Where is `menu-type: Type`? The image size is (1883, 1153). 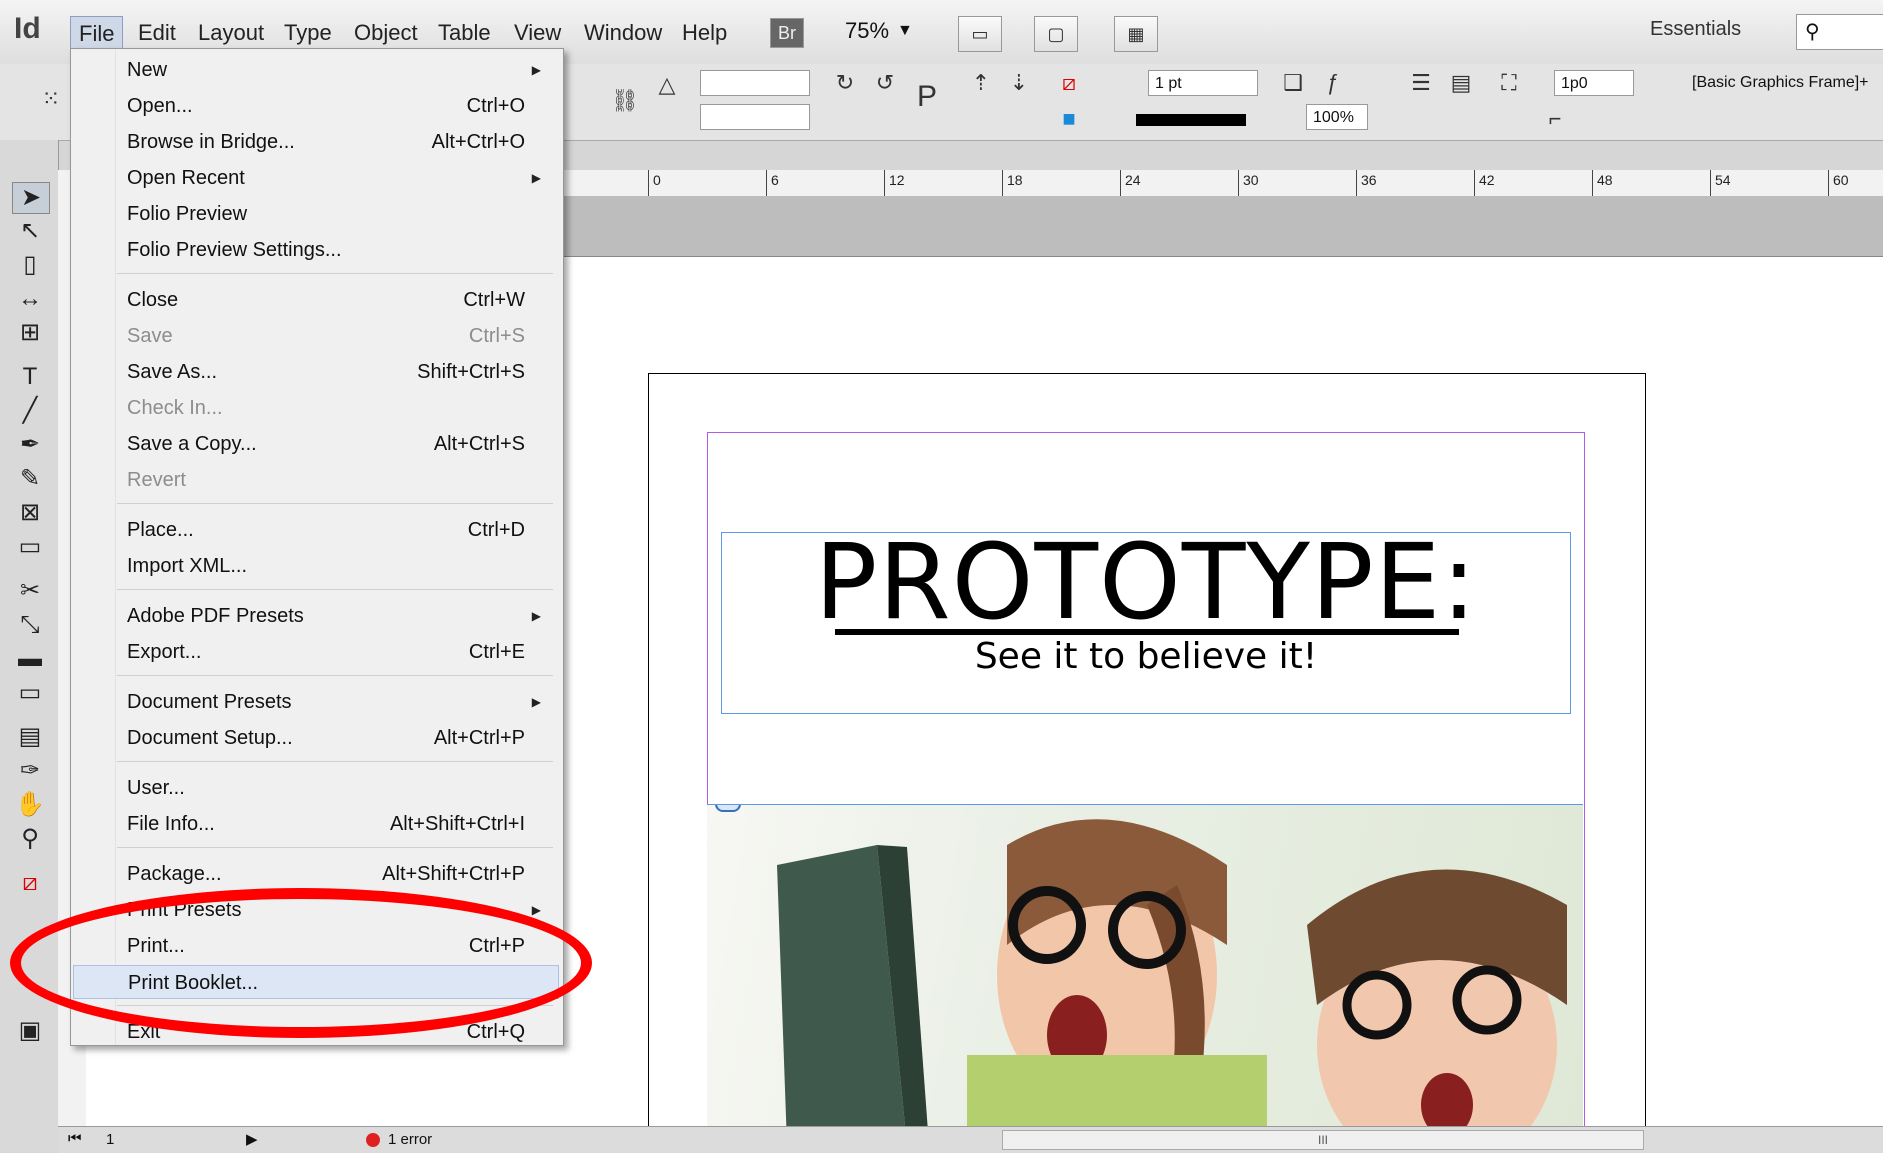 menu-type: Type is located at coordinates (308, 33).